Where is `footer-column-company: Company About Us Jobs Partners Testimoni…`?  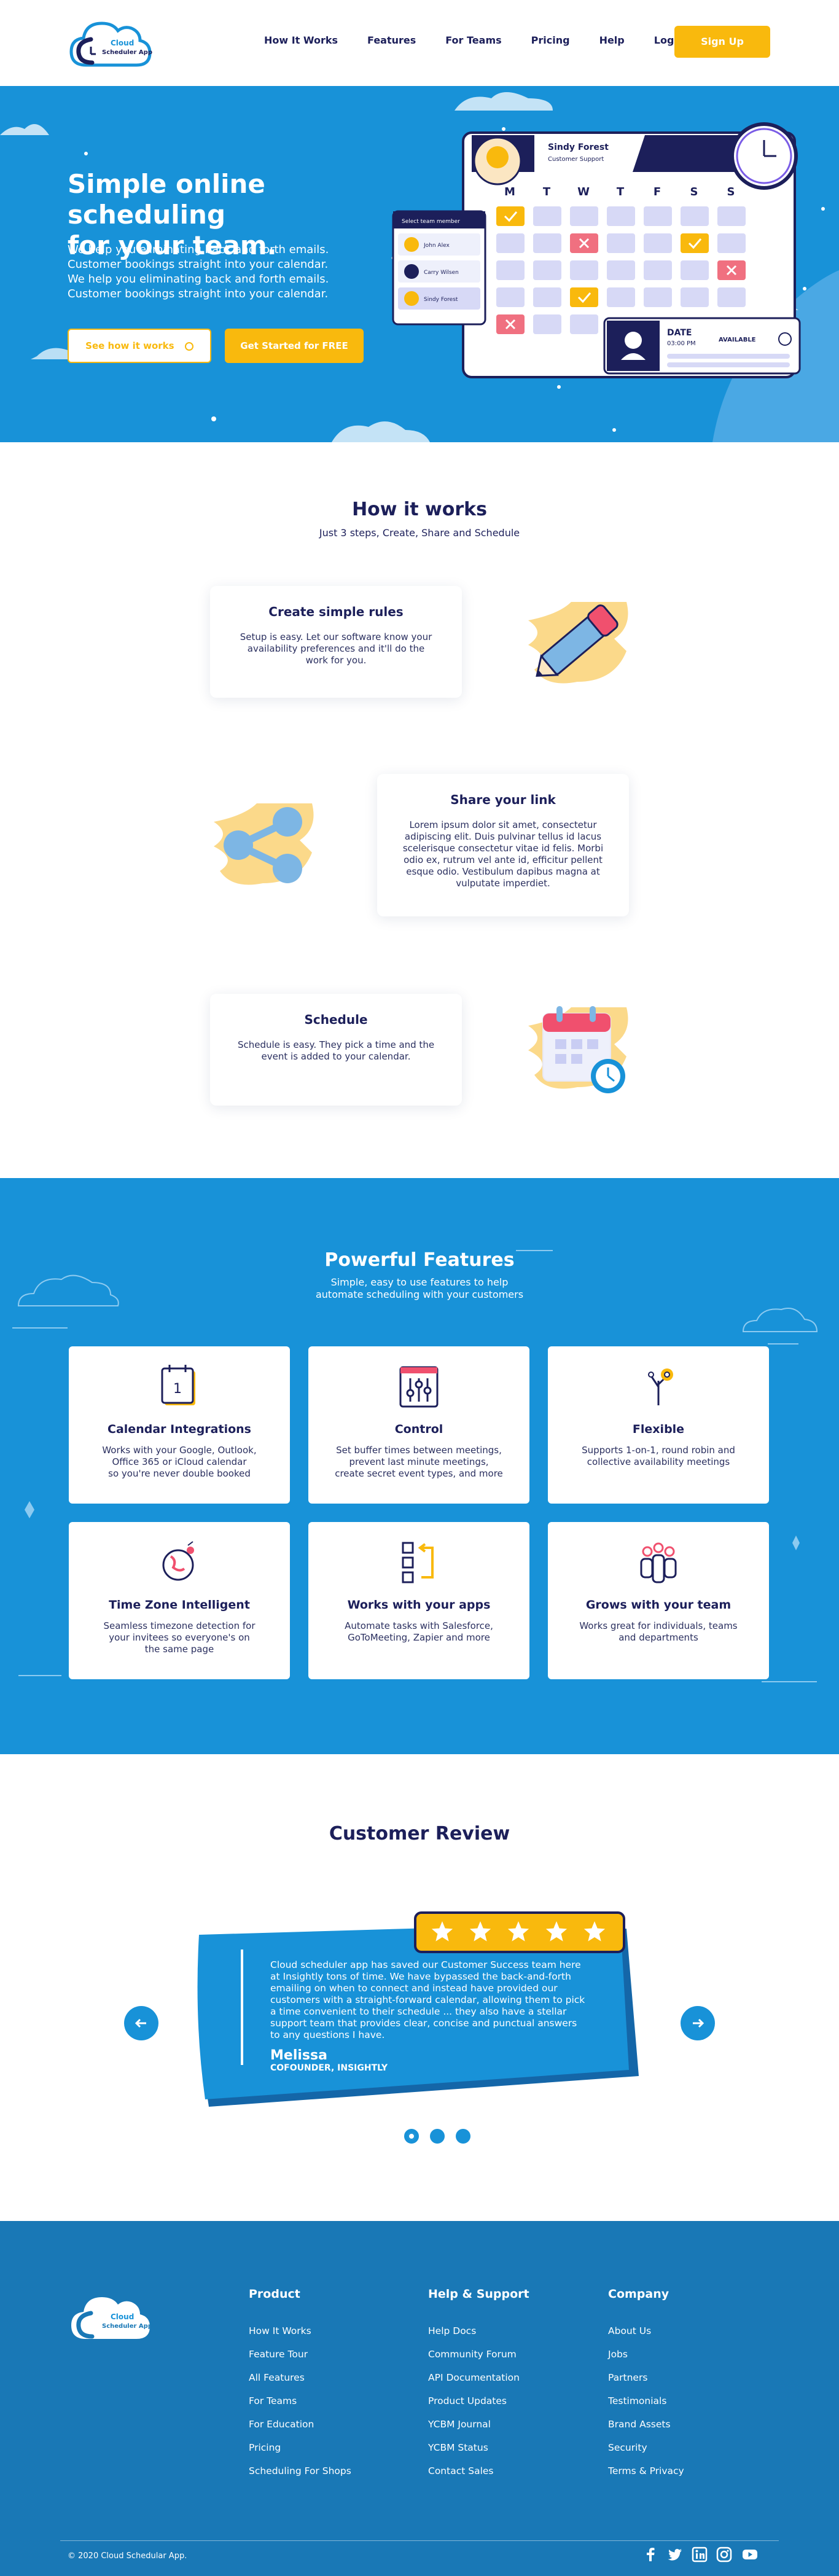 footer-column-company: Company About Us Jobs Partners Testimoni… is located at coordinates (646, 2385).